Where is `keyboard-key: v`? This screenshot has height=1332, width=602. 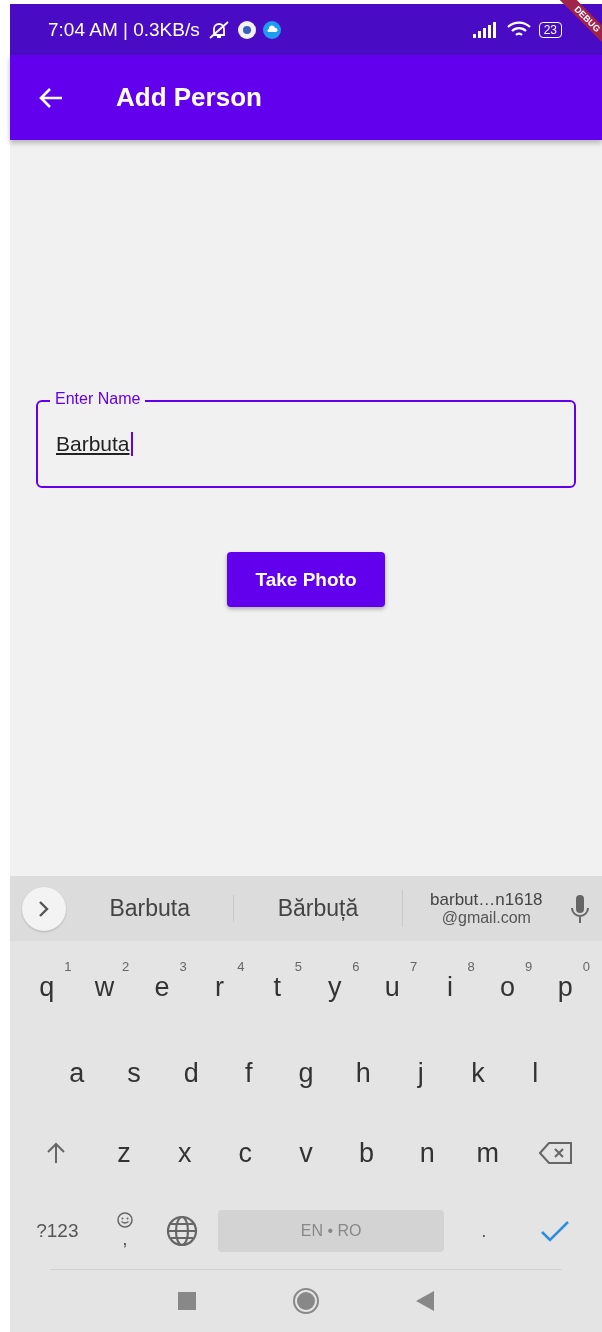
keyboard-key: v is located at coordinates (306, 1153).